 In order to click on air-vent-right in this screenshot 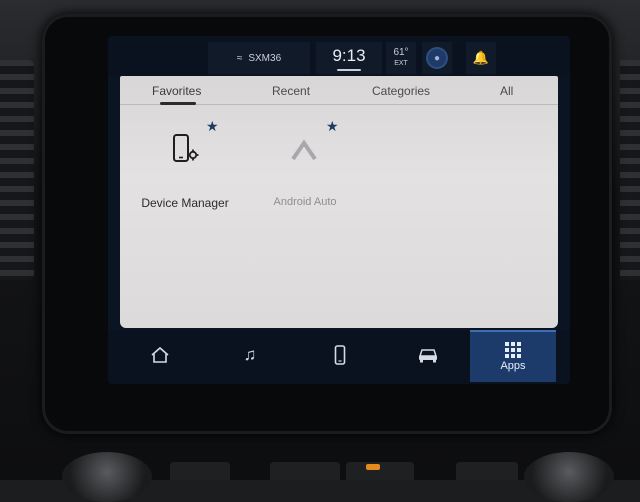, I will do `click(630, 170)`.